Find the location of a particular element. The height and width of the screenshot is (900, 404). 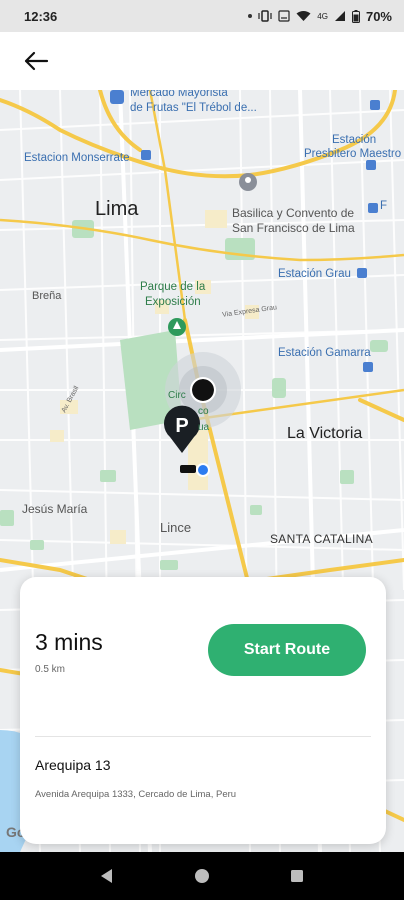

map-label-circuito-3: ua is located at coordinates (204, 427).